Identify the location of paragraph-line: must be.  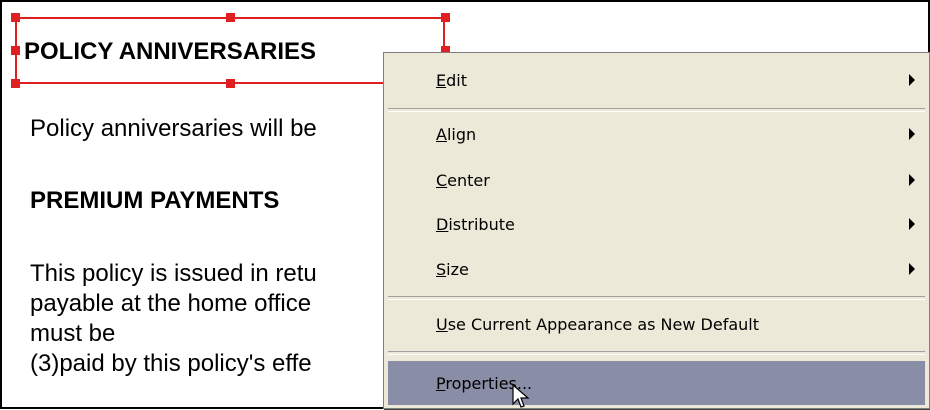
(73, 333).